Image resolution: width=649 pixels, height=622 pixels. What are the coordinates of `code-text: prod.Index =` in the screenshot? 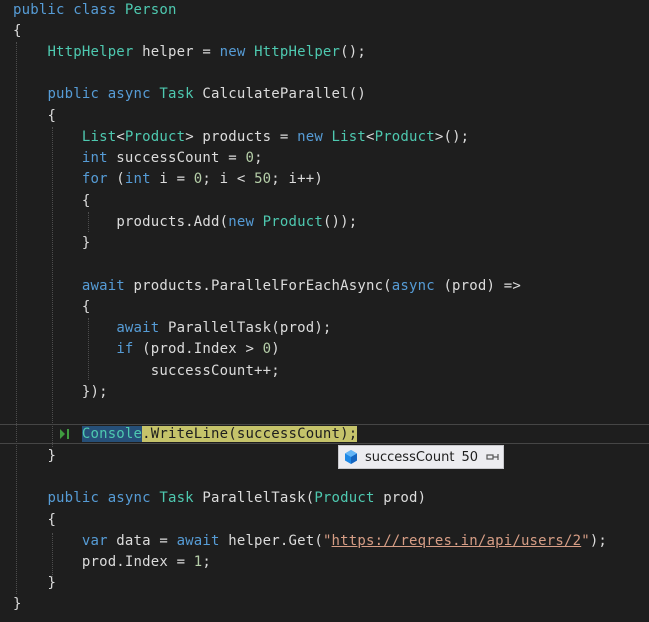 It's located at (137, 562).